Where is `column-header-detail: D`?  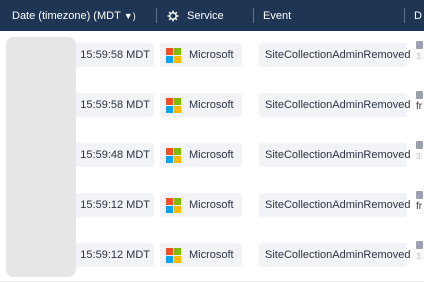 column-header-detail: D is located at coordinates (418, 15).